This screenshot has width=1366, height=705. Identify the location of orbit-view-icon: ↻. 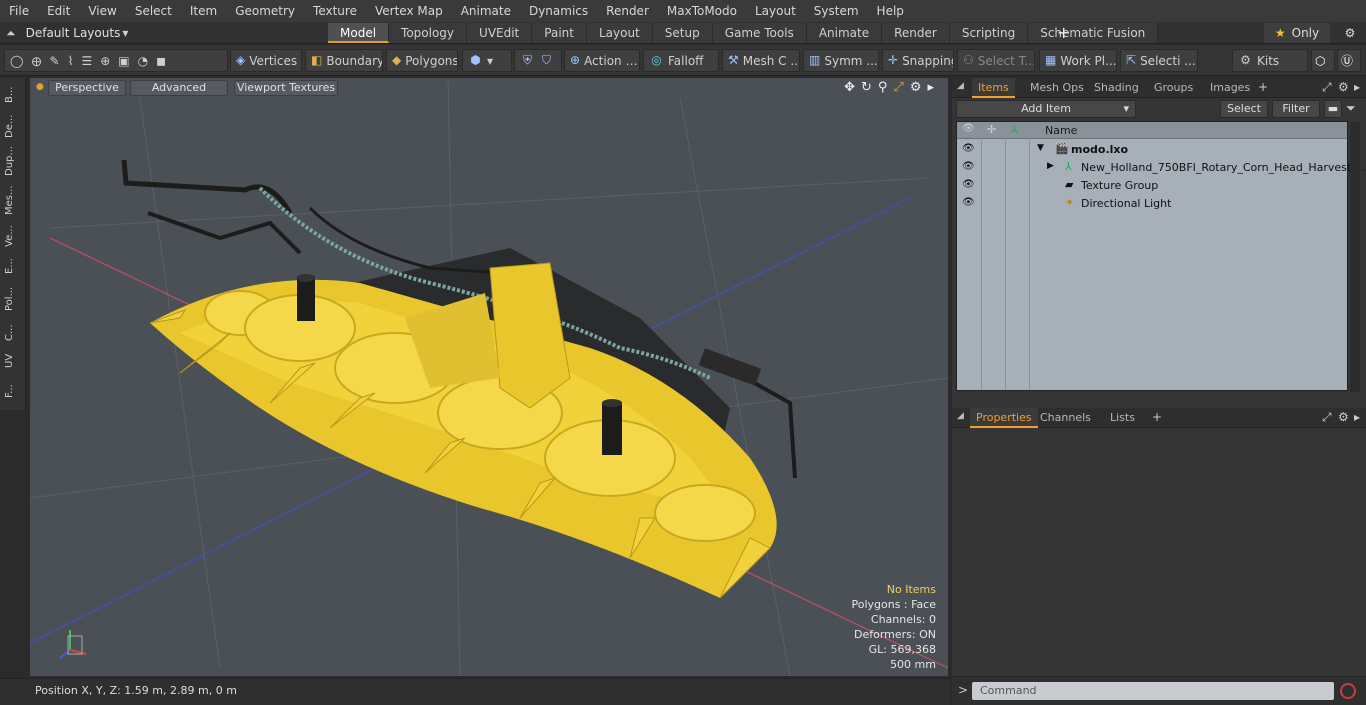
(866, 87).